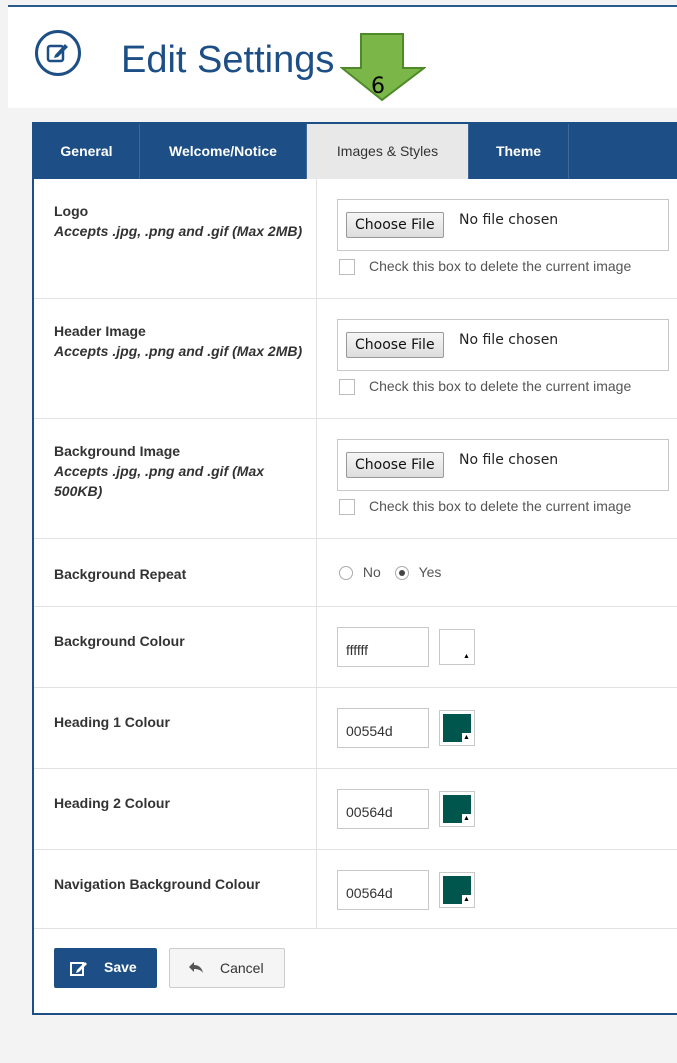  I want to click on background-repeat-row: Background Repeat No Yes, so click(355, 573).